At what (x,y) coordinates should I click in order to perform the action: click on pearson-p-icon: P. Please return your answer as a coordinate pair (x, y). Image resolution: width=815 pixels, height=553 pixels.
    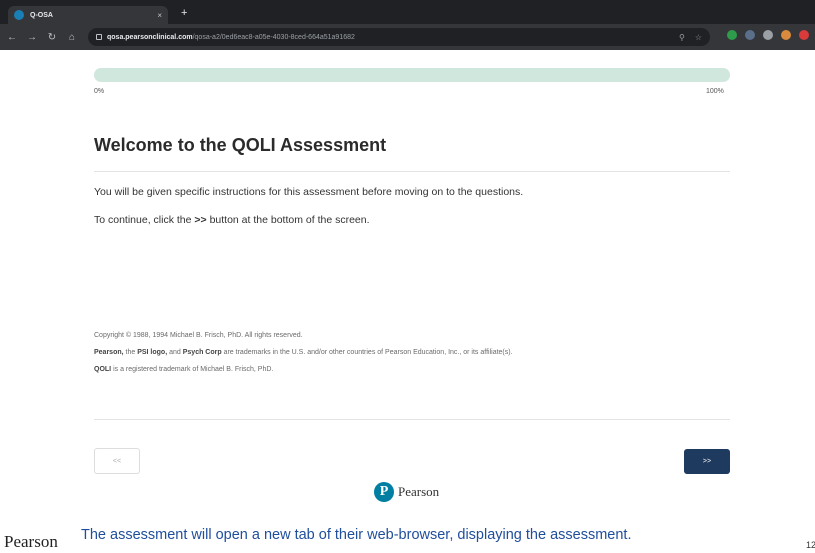
    Looking at the image, I should click on (384, 492).